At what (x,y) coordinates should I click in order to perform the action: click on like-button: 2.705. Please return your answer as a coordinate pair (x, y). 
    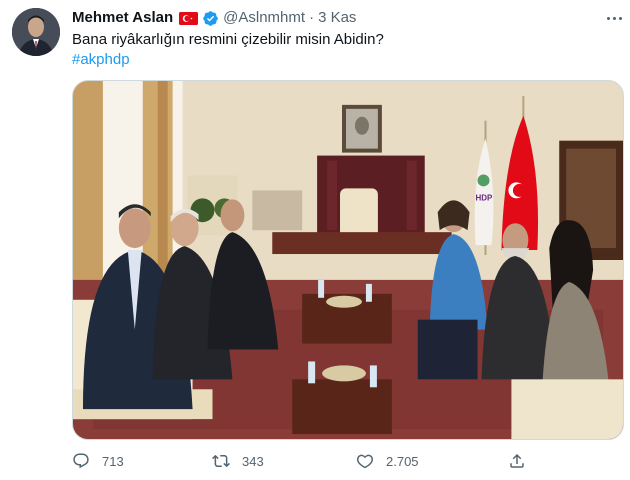
    Looking at the image, I should click on (387, 461).